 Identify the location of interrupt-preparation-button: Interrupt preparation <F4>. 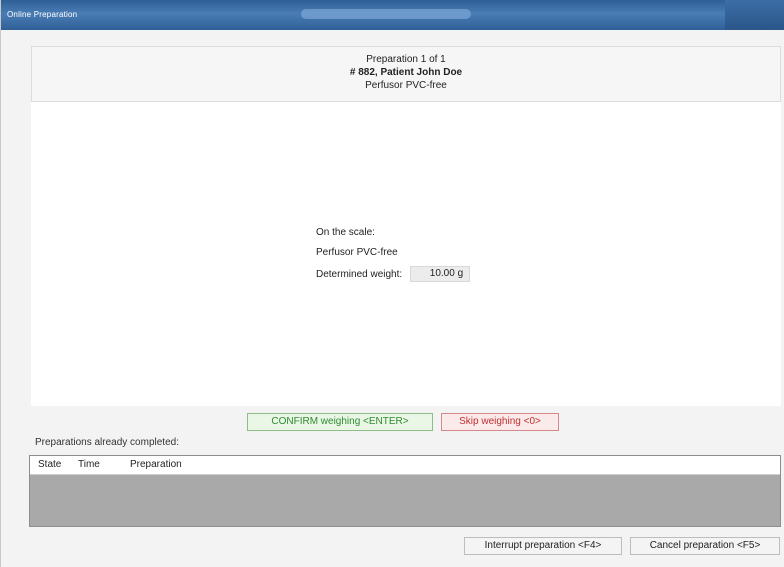
(543, 546).